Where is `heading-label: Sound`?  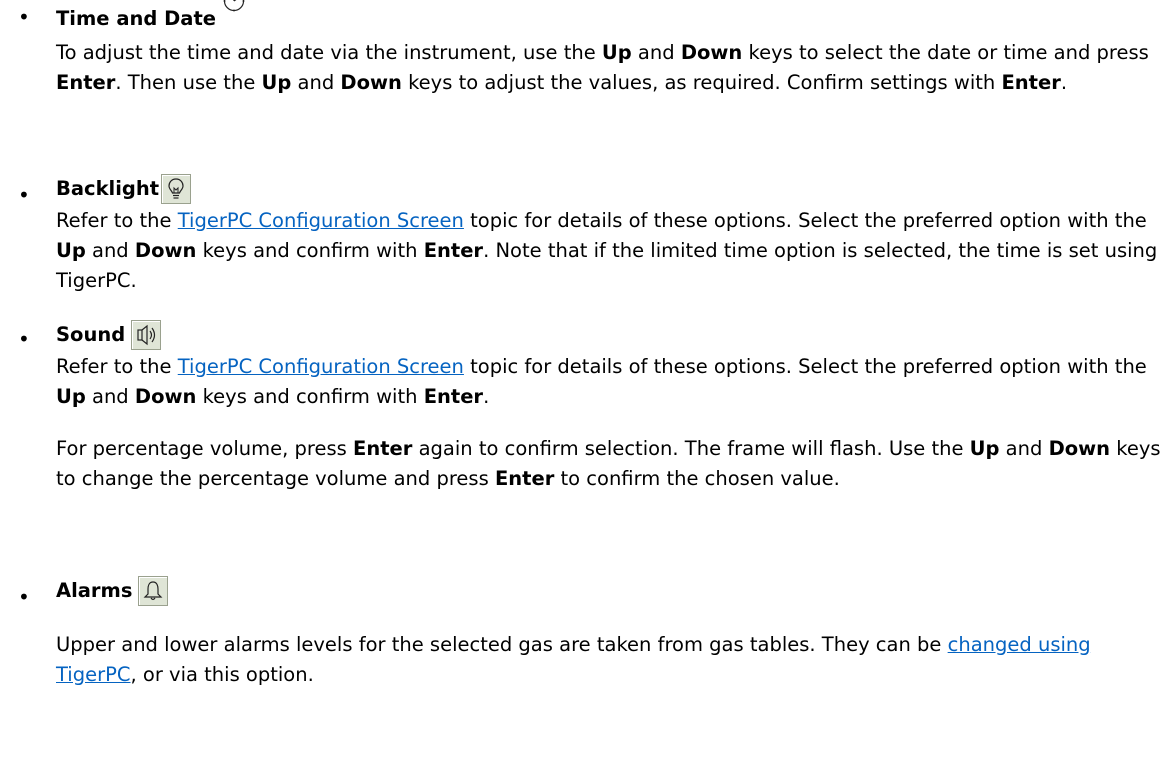 heading-label: Sound is located at coordinates (91, 334).